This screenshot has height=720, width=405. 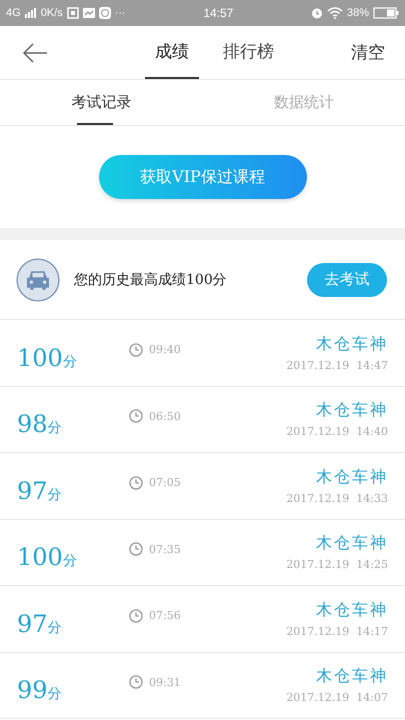 What do you see at coordinates (337, 697) in the screenshot?
I see `record-date: 2017.12.19 14:07` at bounding box center [337, 697].